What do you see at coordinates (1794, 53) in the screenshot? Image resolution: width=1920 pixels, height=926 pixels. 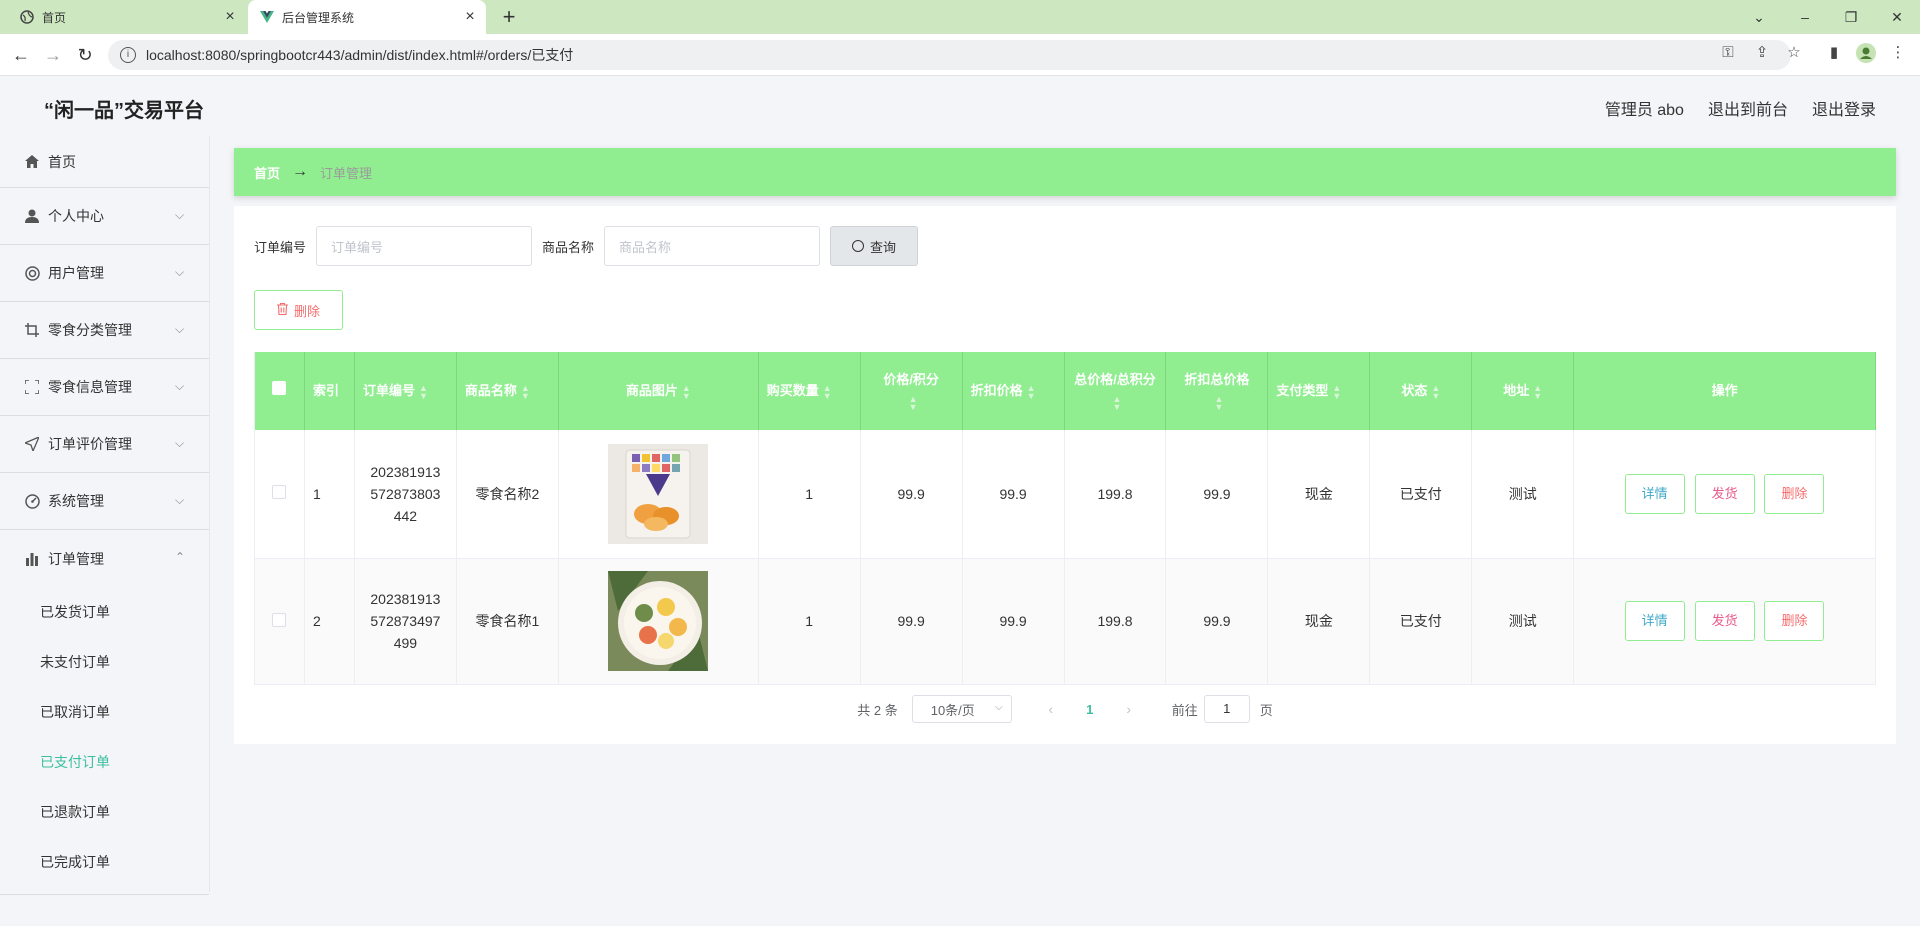 I see `star-icon: ☆` at bounding box center [1794, 53].